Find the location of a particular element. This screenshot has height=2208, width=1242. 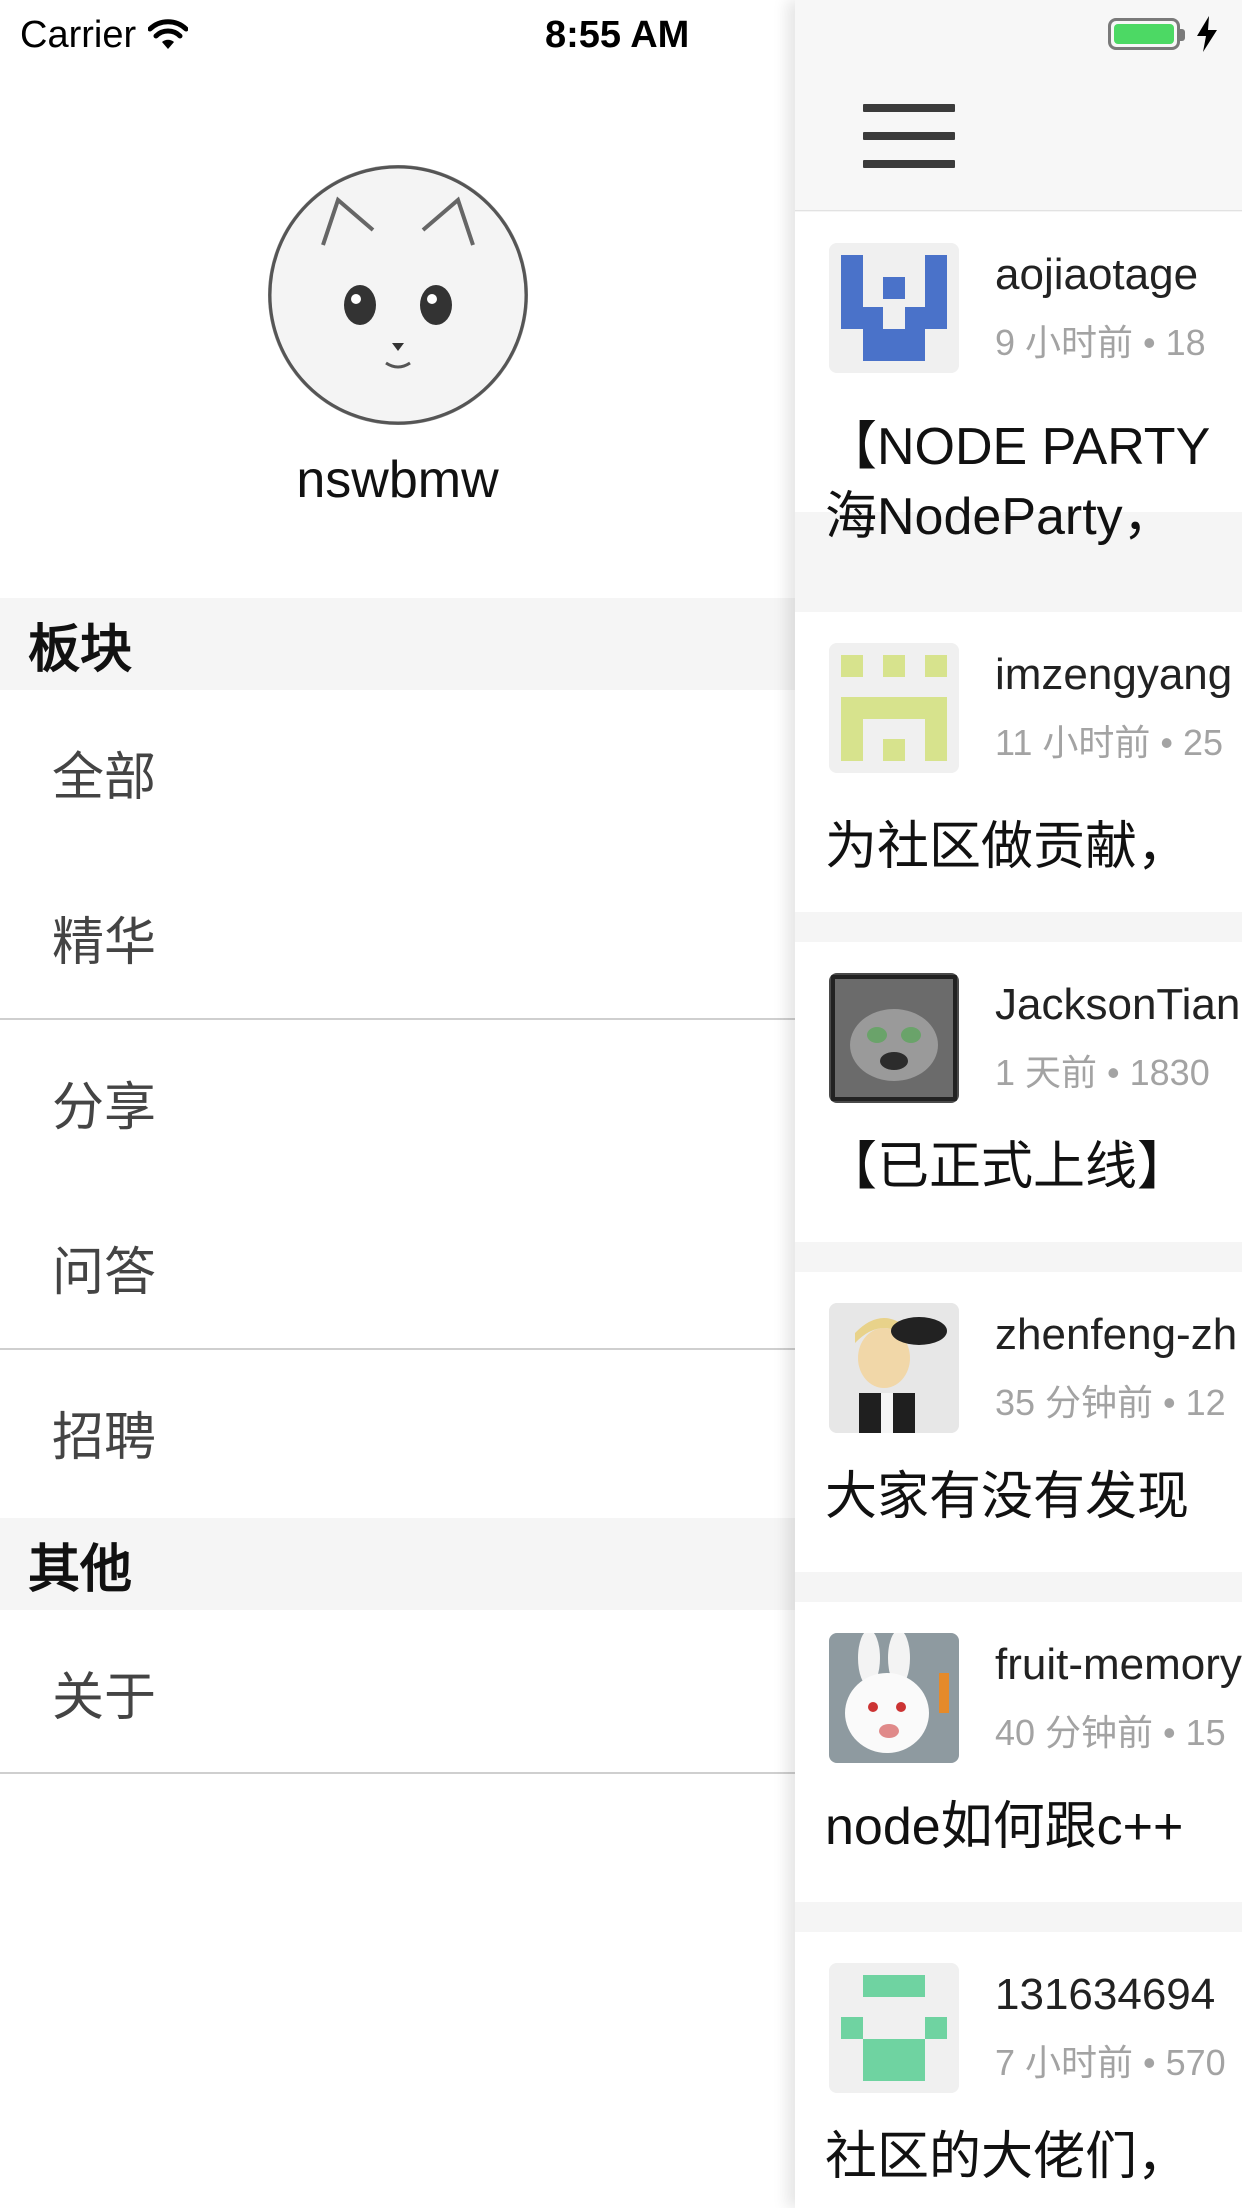

username: nswbmw is located at coordinates (397, 480).